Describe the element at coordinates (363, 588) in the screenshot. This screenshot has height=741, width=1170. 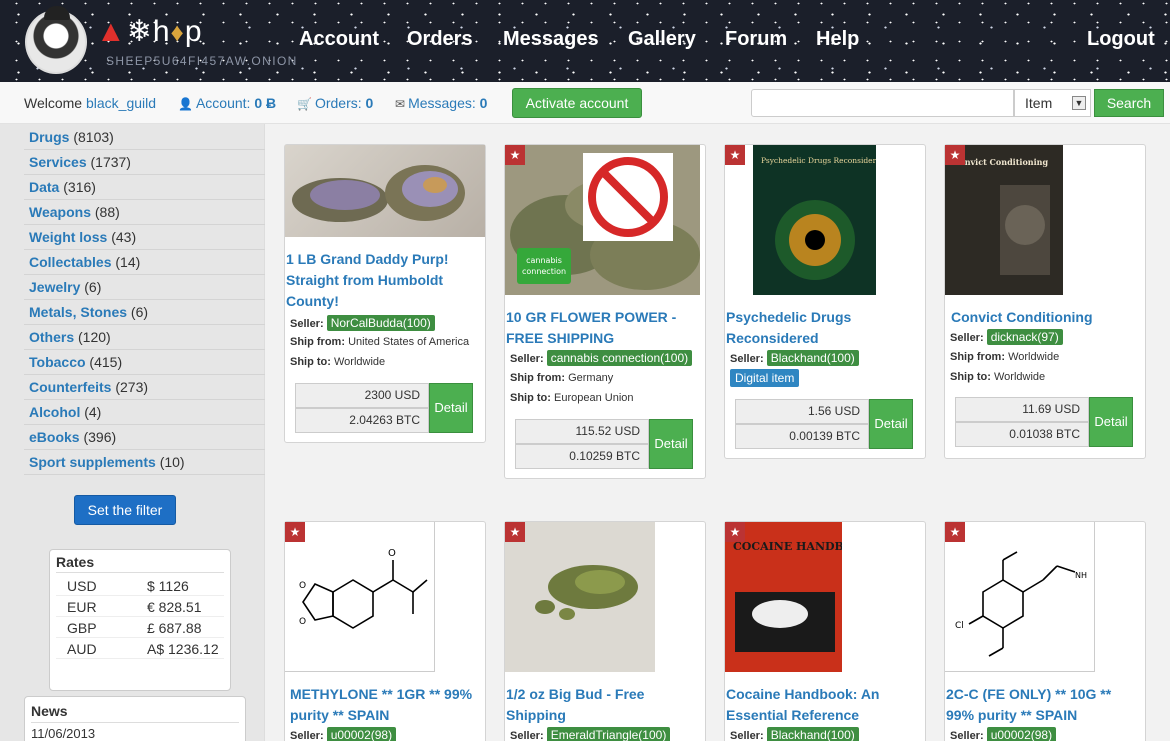
I see `molecule-structure-icon: O O O` at that location.